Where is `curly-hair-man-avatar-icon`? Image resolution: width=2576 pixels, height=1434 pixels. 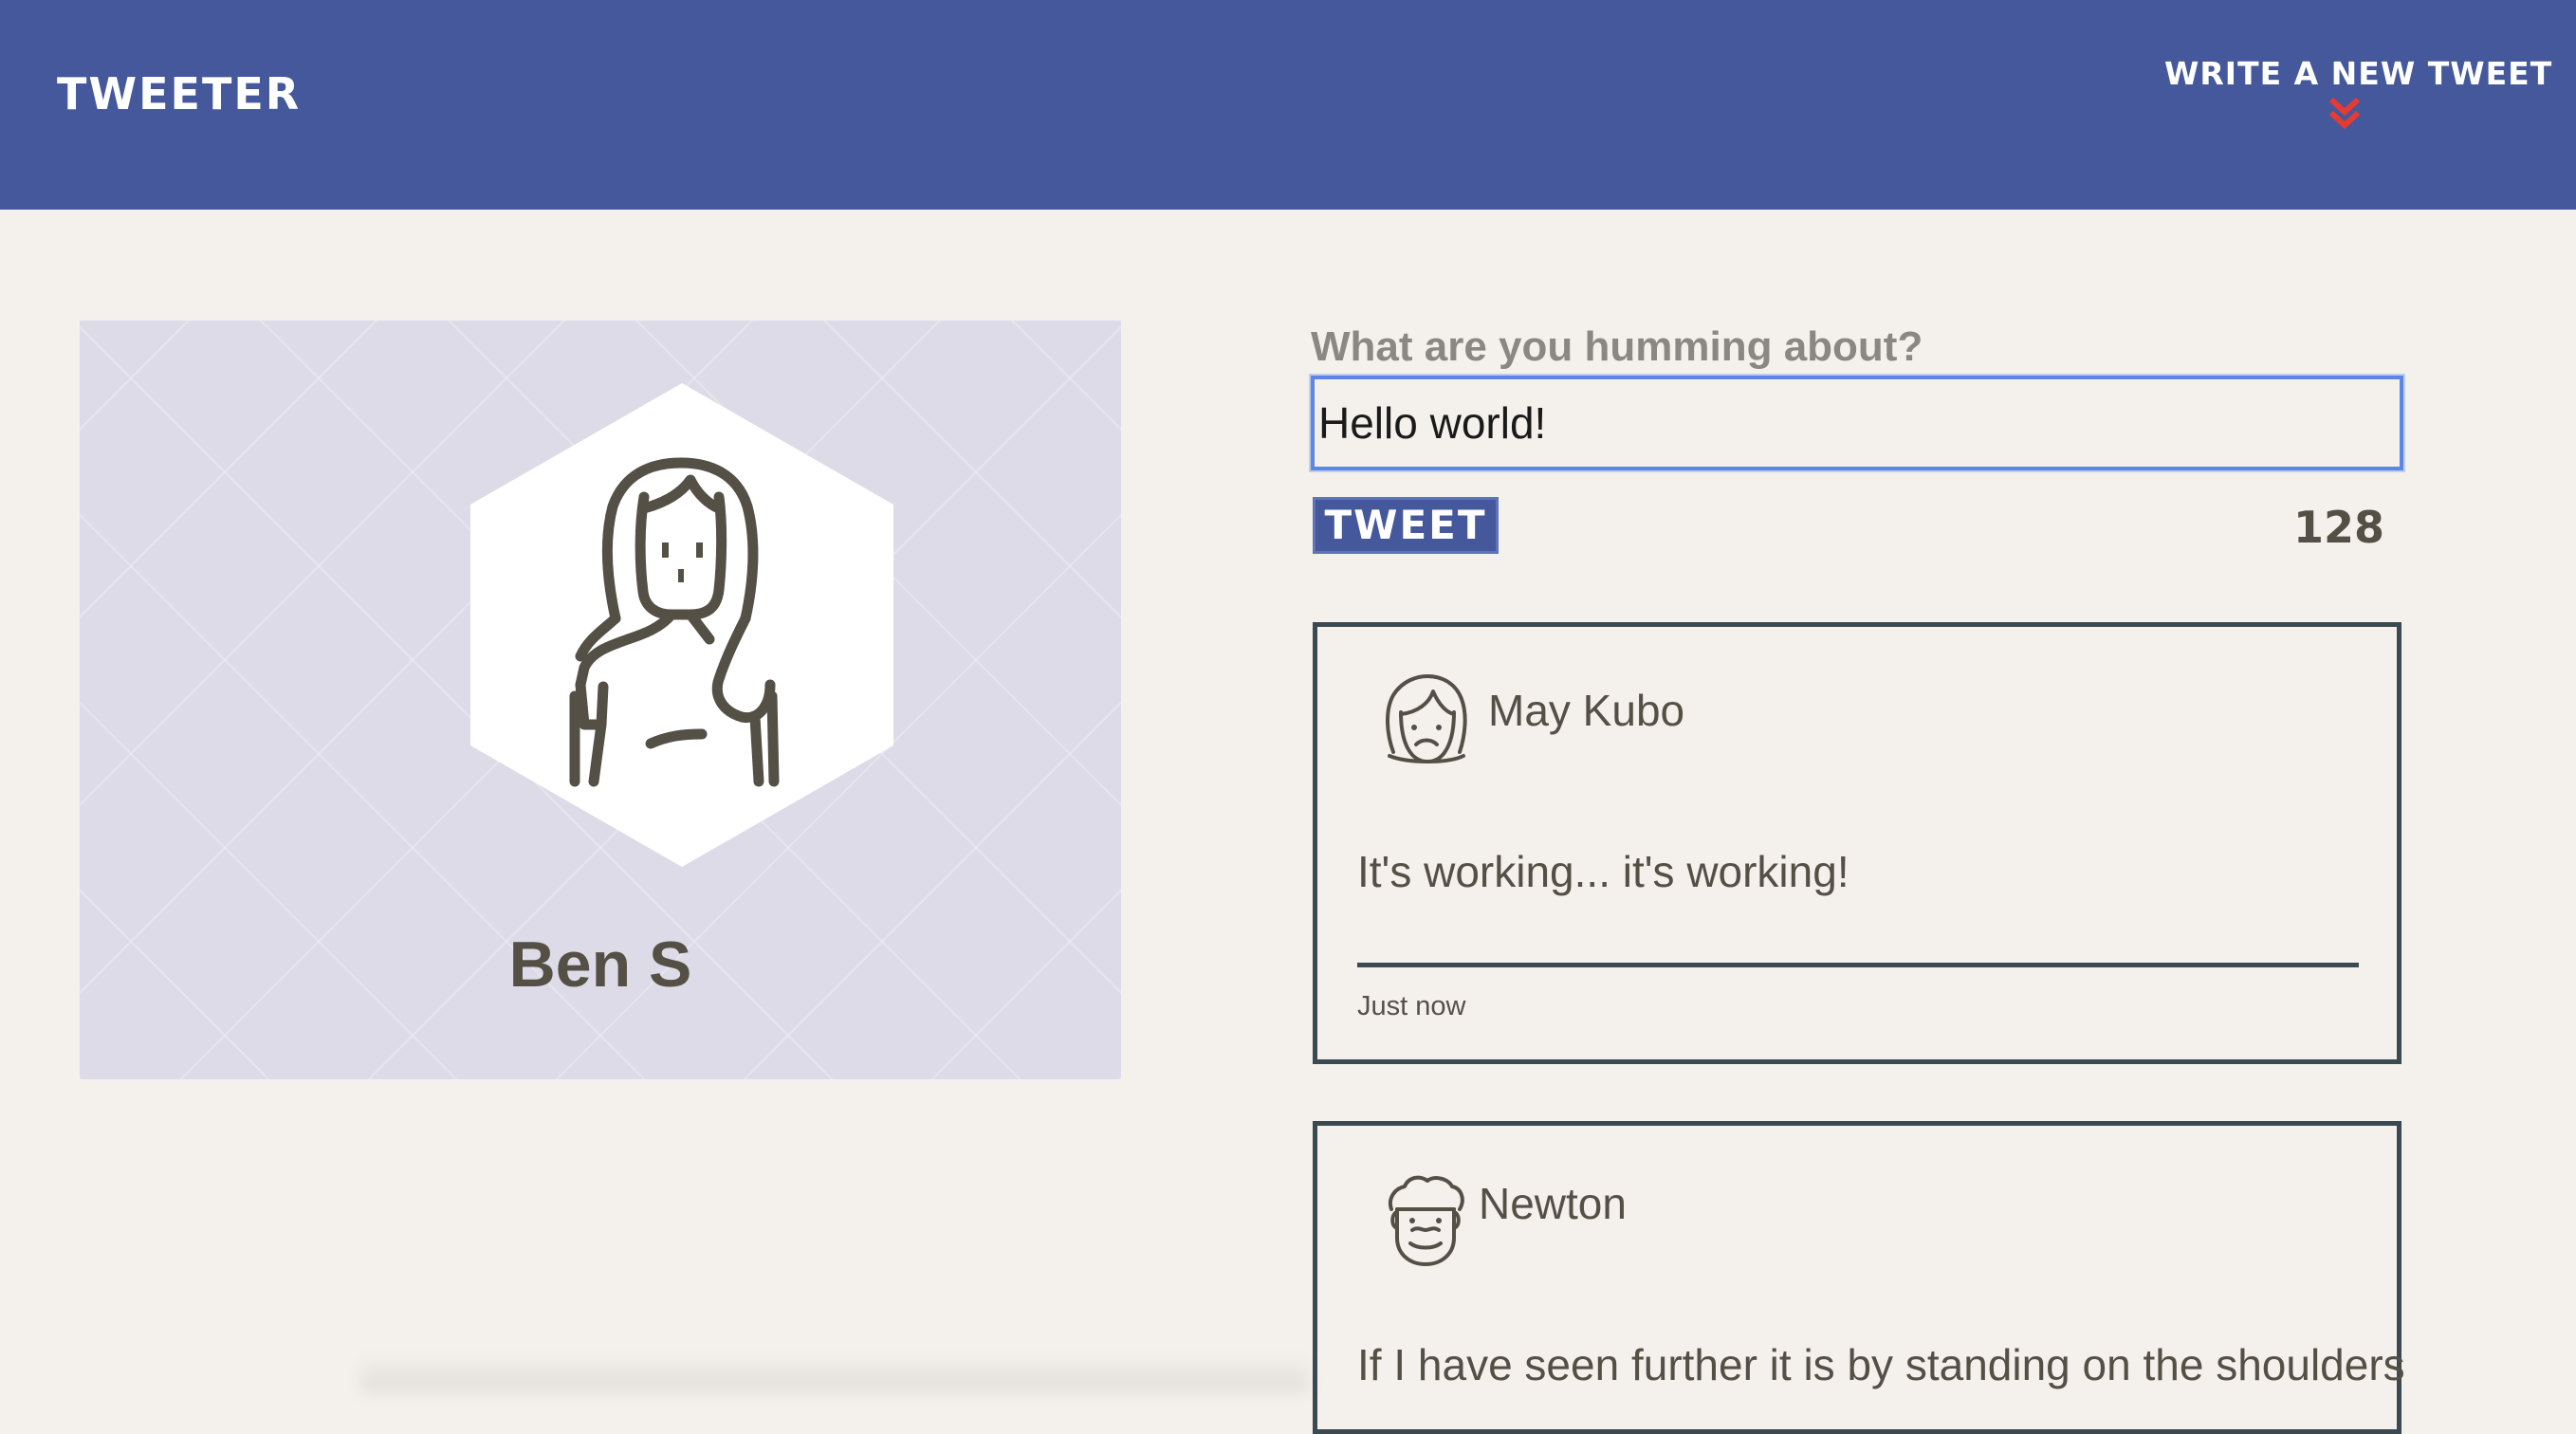
curly-hair-man-avatar-icon is located at coordinates (1426, 1220).